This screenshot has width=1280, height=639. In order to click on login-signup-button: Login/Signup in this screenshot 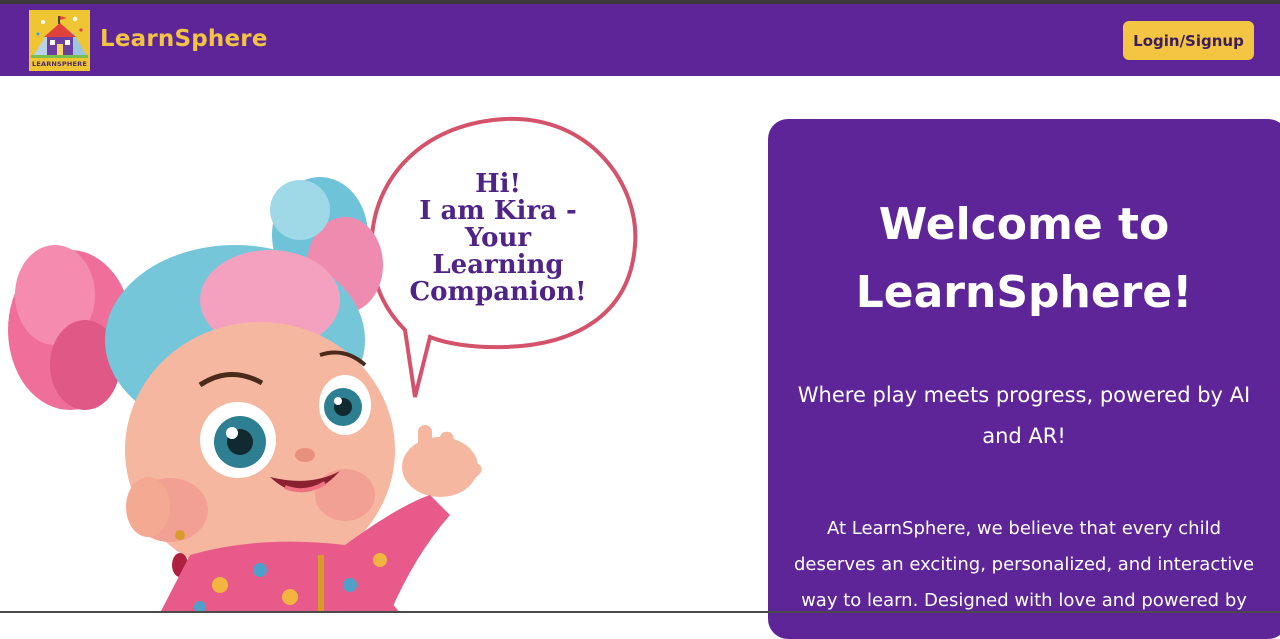, I will do `click(1188, 40)`.